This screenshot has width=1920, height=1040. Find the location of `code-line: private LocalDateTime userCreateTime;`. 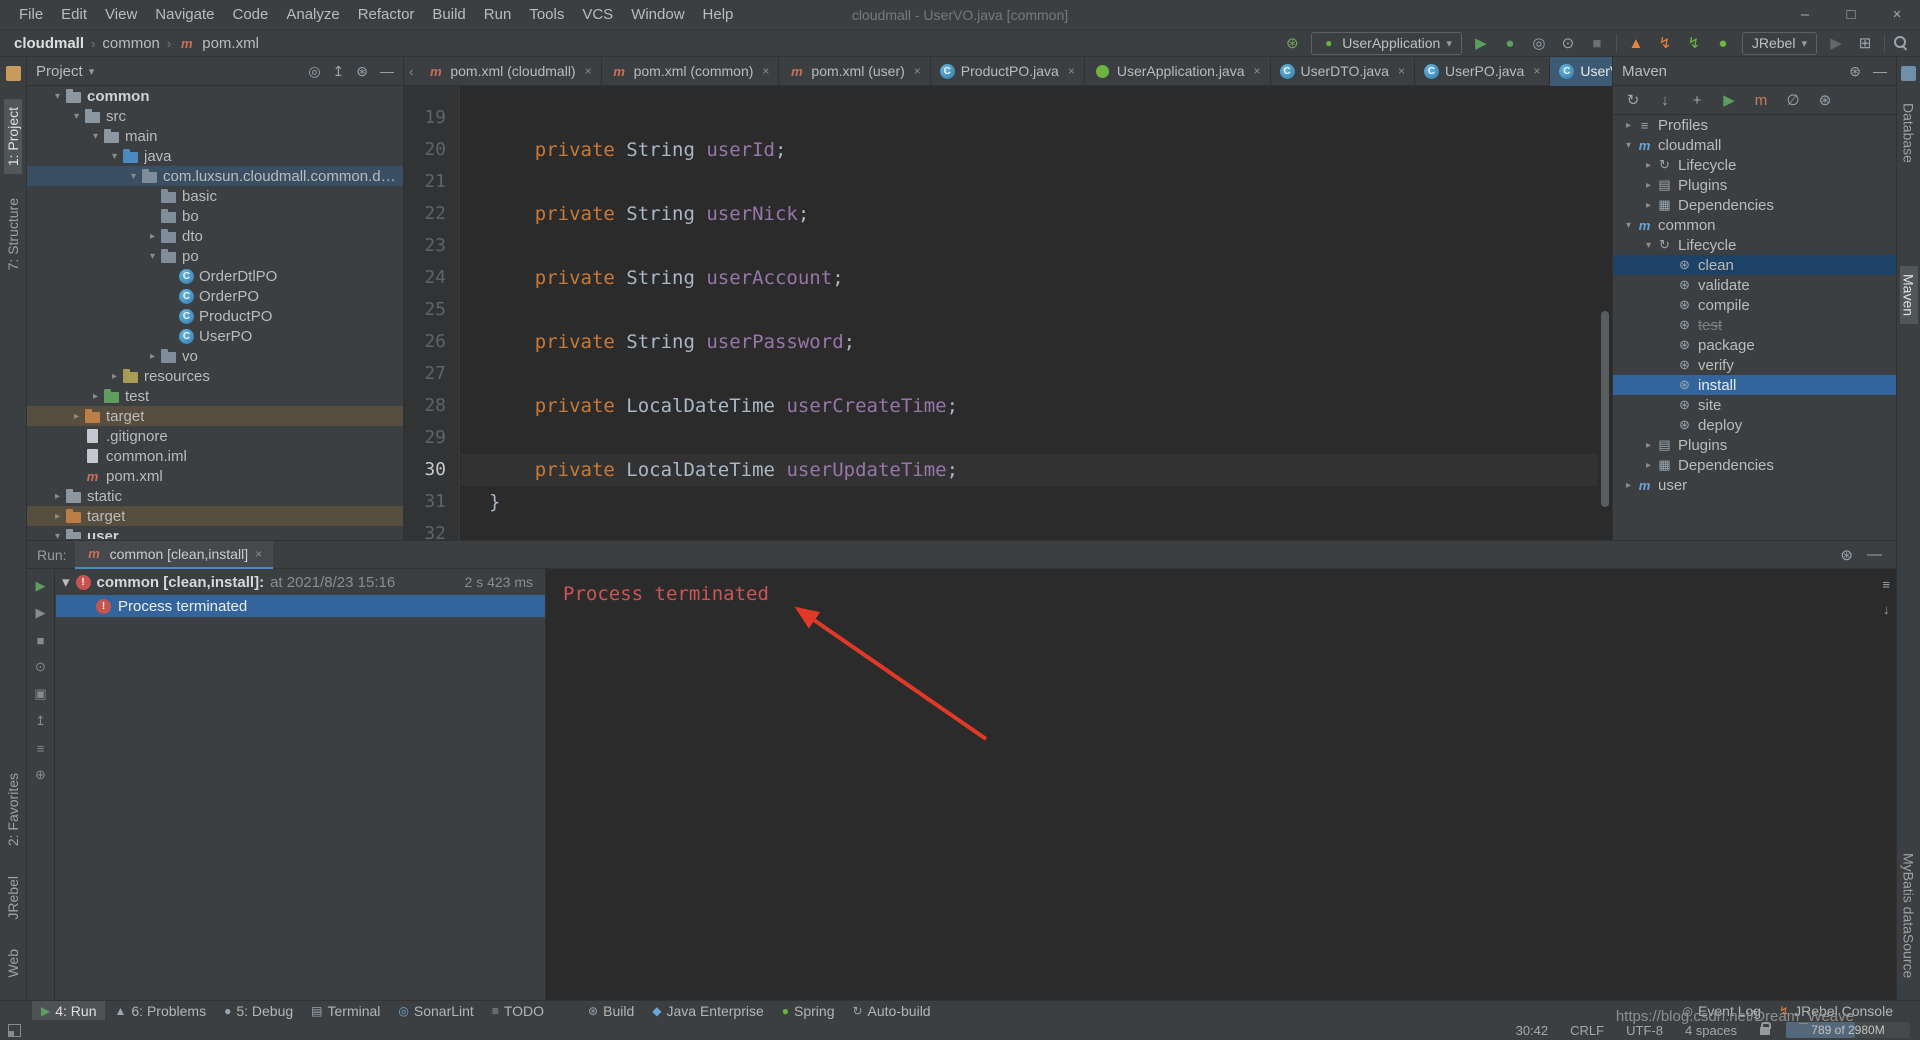

code-line: private LocalDateTime userCreateTime; is located at coordinates (1043, 406).